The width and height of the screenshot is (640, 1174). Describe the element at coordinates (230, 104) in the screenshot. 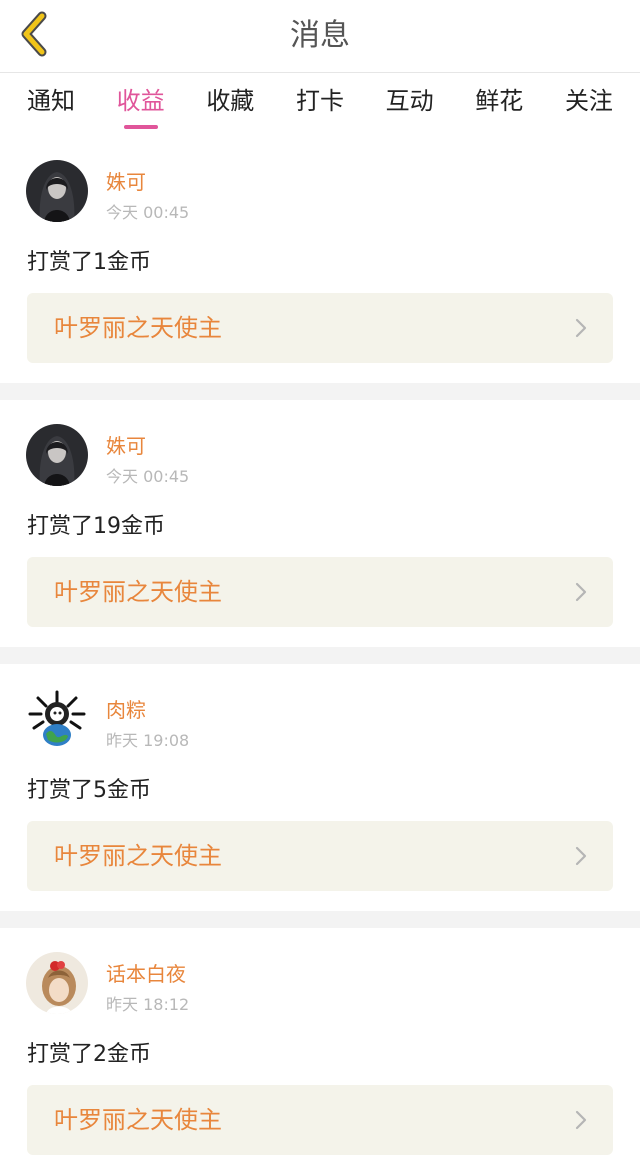

I see `tab-favorites: 收藏` at that location.